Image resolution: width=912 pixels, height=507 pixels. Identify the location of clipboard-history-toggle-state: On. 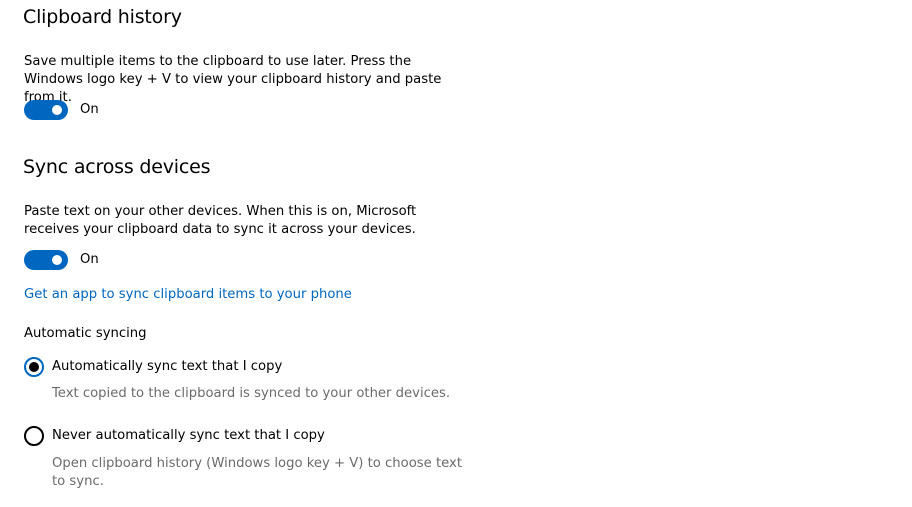
(89, 109).